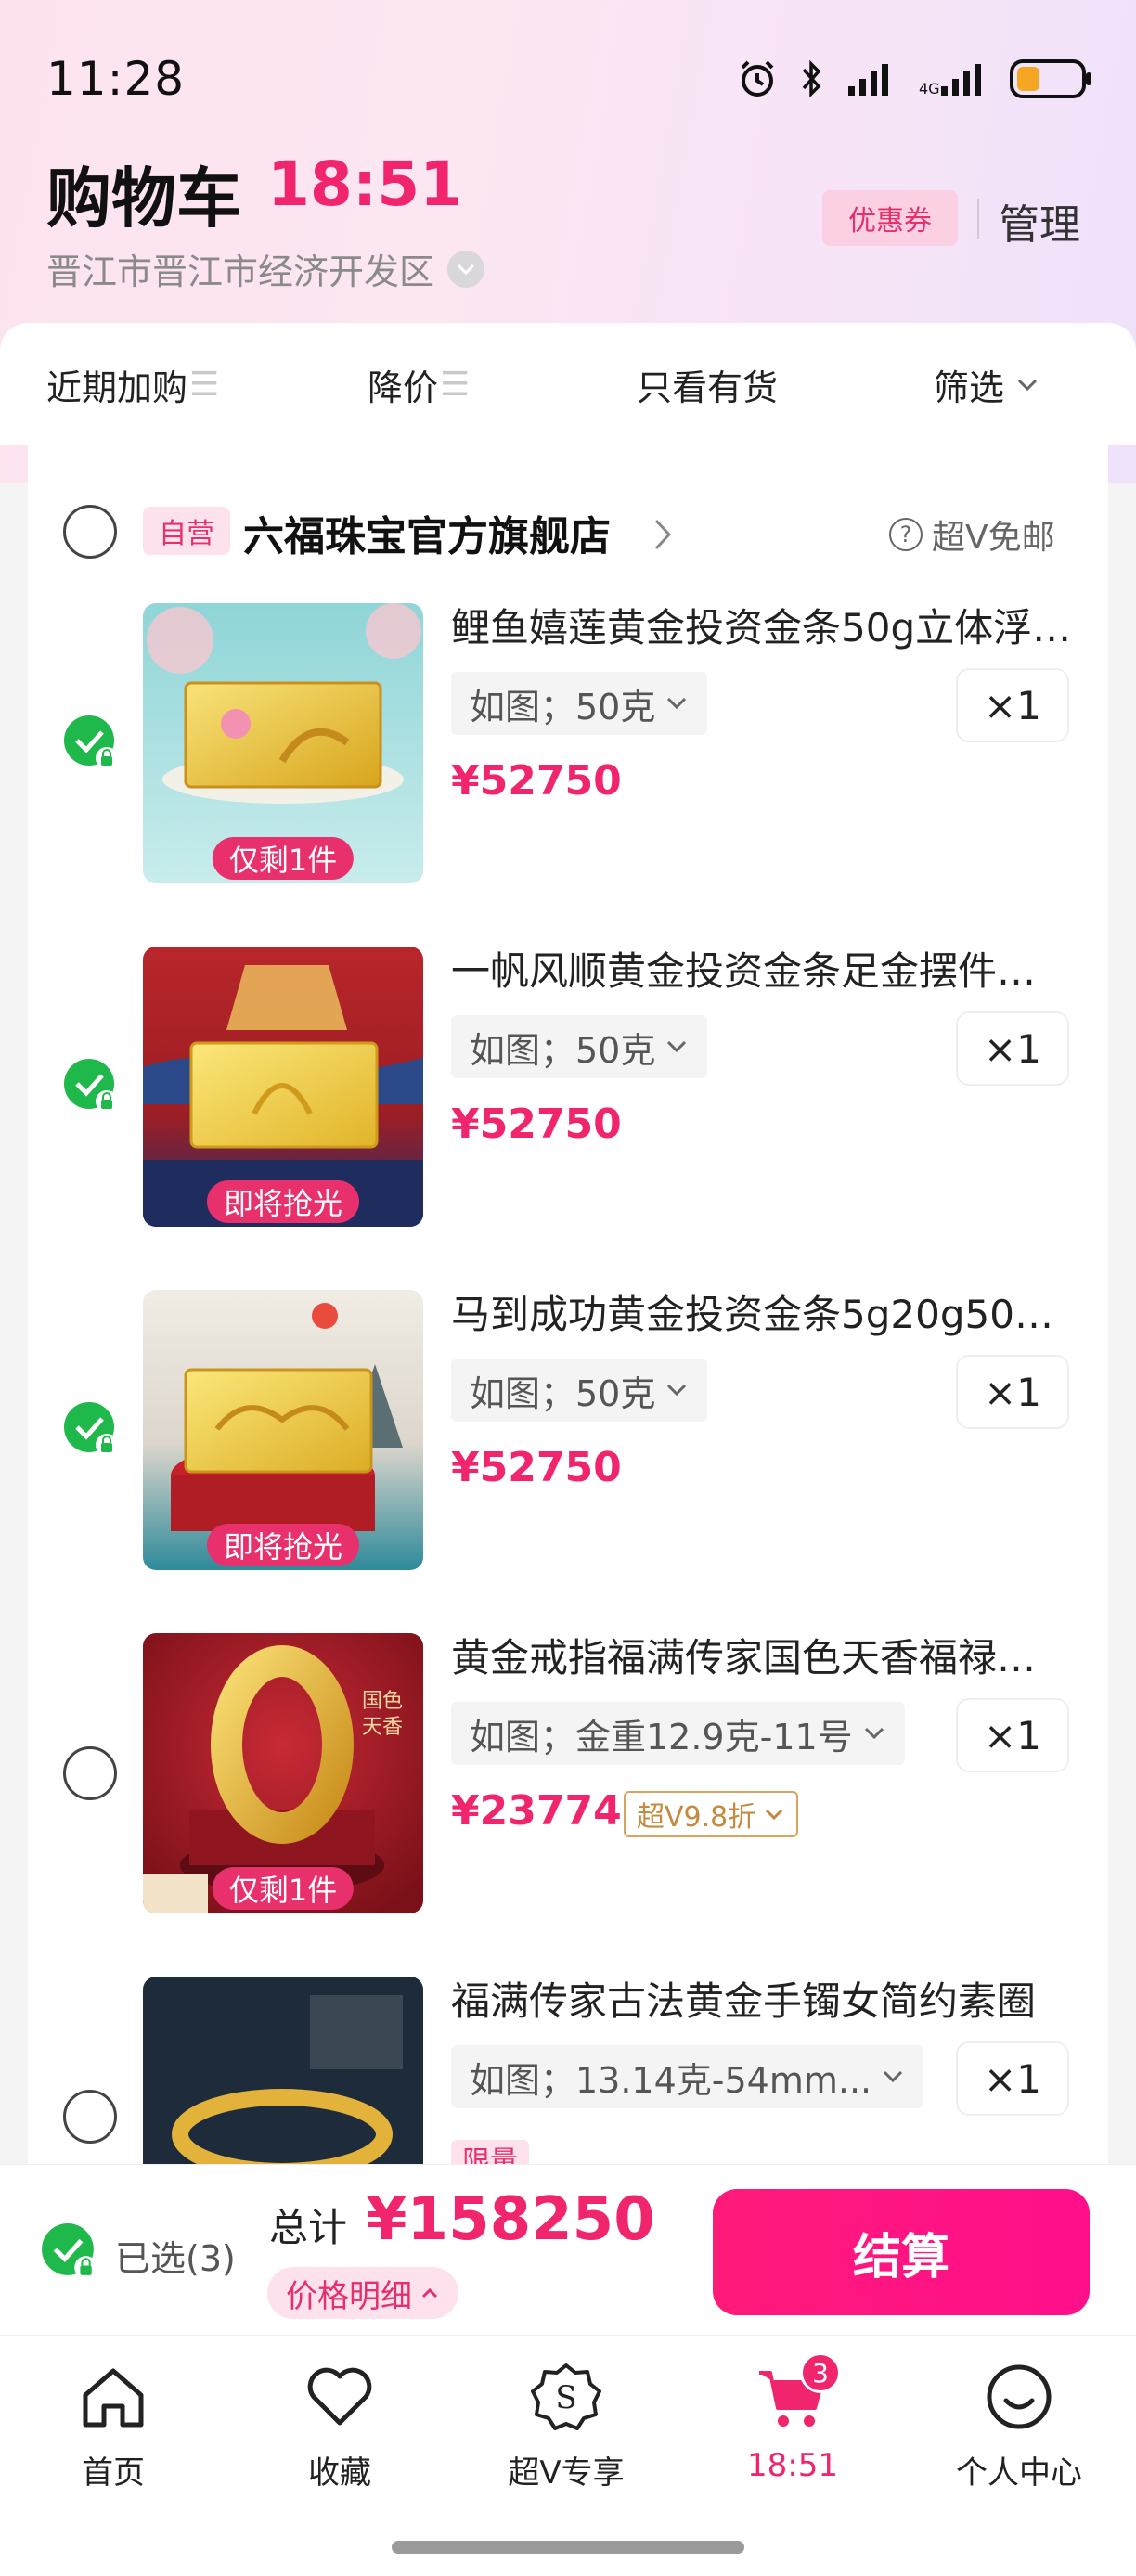 This screenshot has width=1136, height=2576. Describe the element at coordinates (143, 199) in the screenshot. I see `page-title: 购物车` at that location.